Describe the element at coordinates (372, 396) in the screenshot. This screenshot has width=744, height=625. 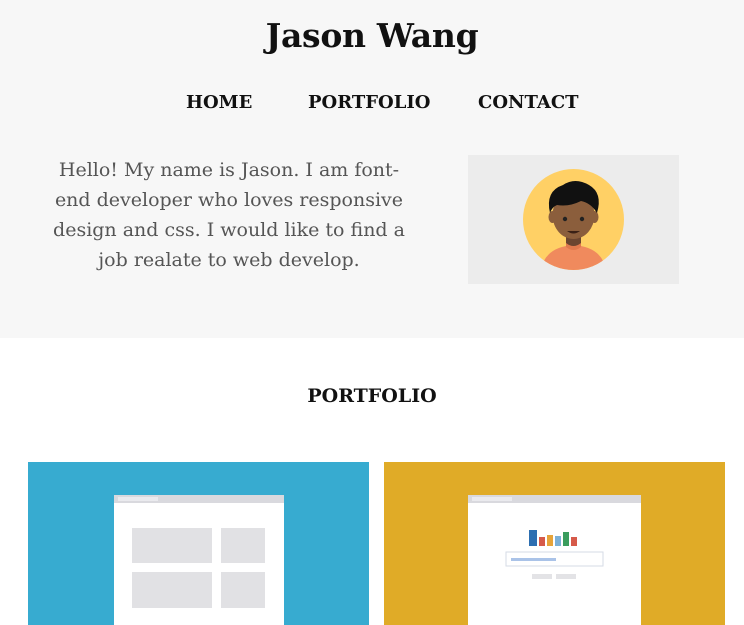
I see `portfolio-heading: PORTFOLIO` at that location.